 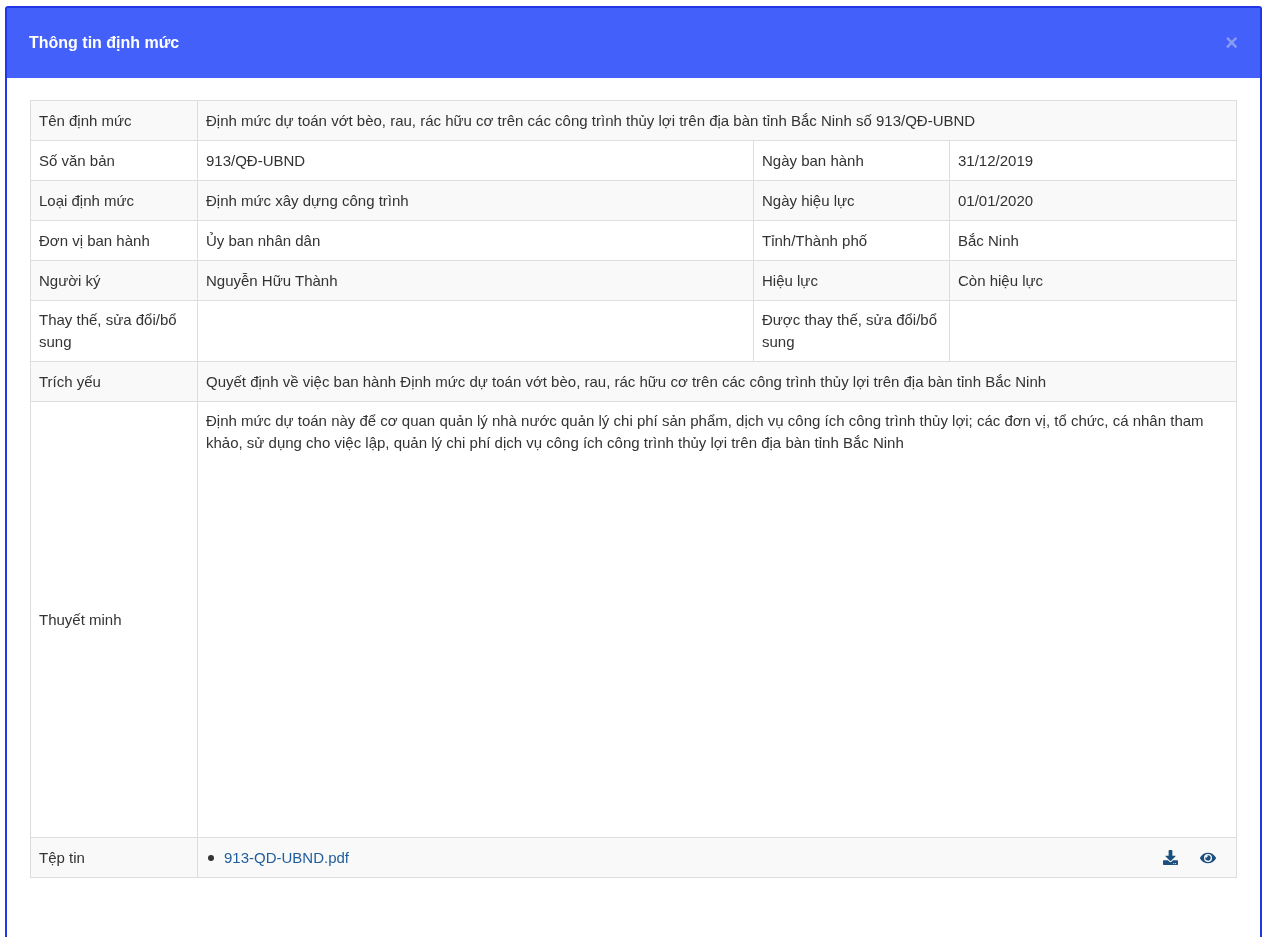 I want to click on field-value: Ủy ban nhân dân, so click(x=263, y=240).